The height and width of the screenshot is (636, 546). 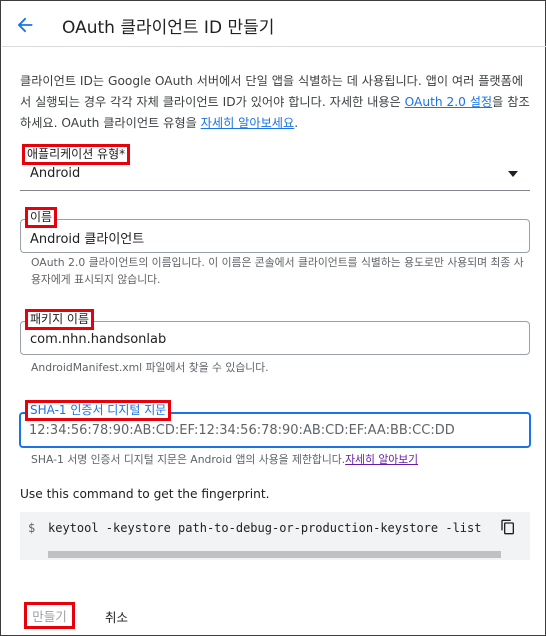 What do you see at coordinates (122, 154) in the screenshot?
I see `required-mark: *` at bounding box center [122, 154].